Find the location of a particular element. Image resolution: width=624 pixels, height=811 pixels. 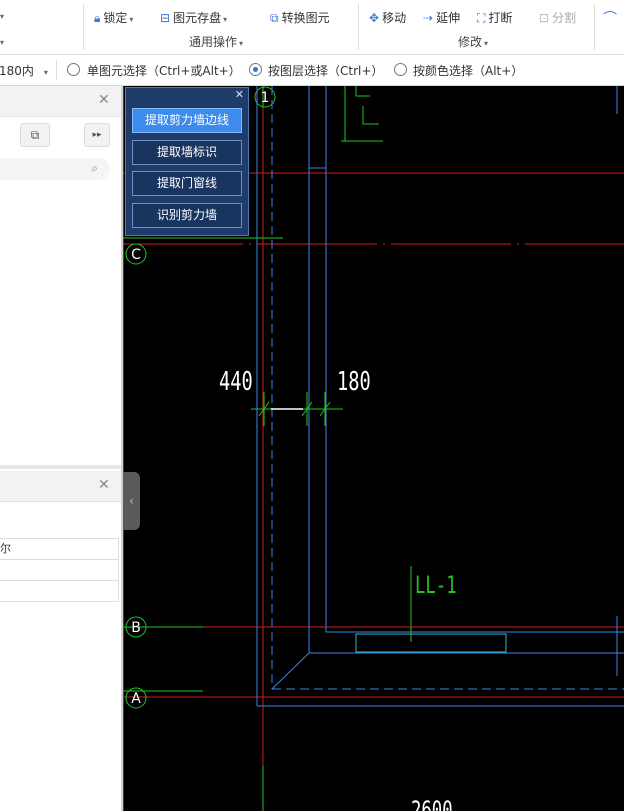

extract-wall-edge-button: 提取剪力墙边线 is located at coordinates (187, 120).